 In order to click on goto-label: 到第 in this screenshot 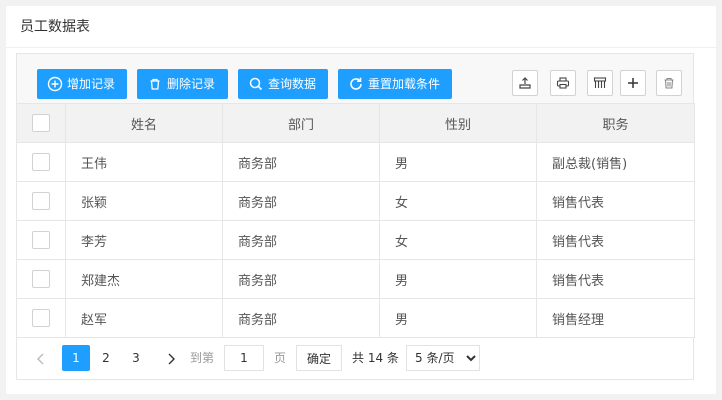, I will do `click(202, 358)`.